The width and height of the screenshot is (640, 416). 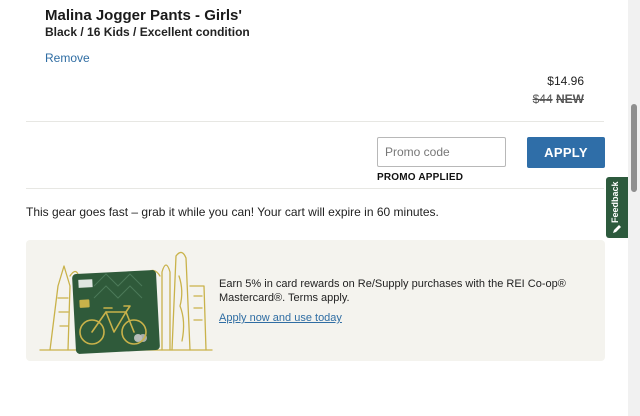 What do you see at coordinates (565, 81) in the screenshot?
I see `price-current: $14.96` at bounding box center [565, 81].